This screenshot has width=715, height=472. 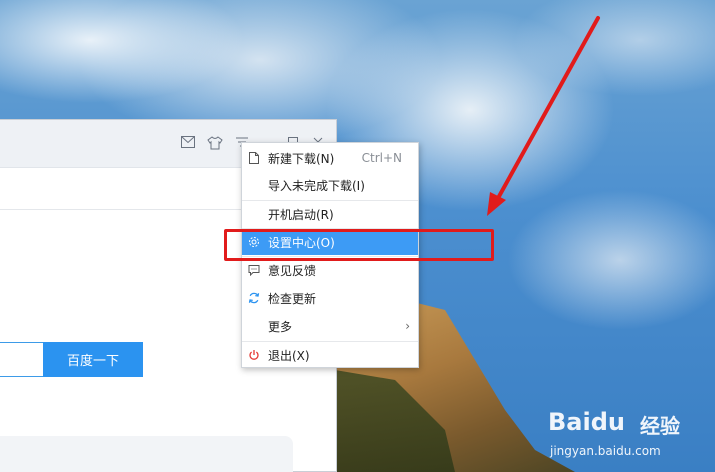 I want to click on watermark-url: jingyan.baidu.com, so click(x=605, y=451).